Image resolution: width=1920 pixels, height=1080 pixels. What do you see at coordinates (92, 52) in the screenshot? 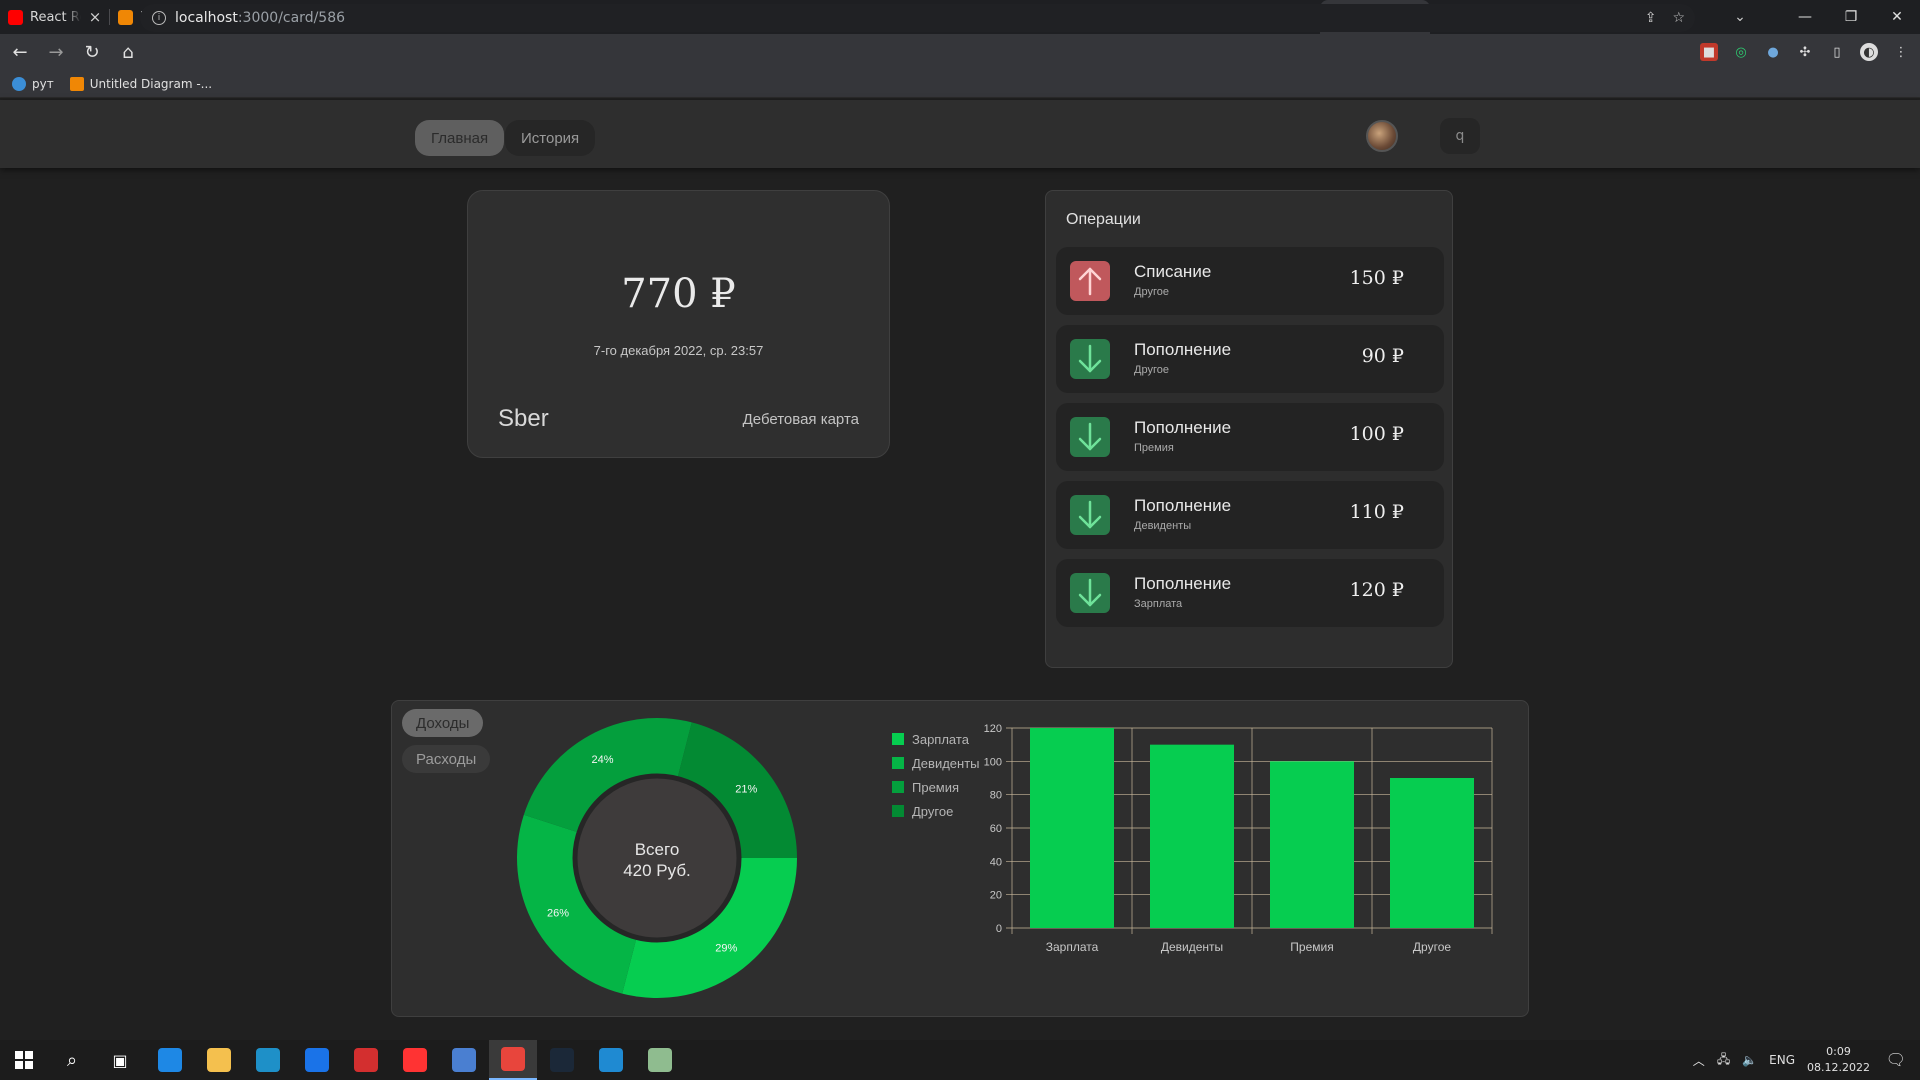
I see `reload-icon: ↻` at bounding box center [92, 52].